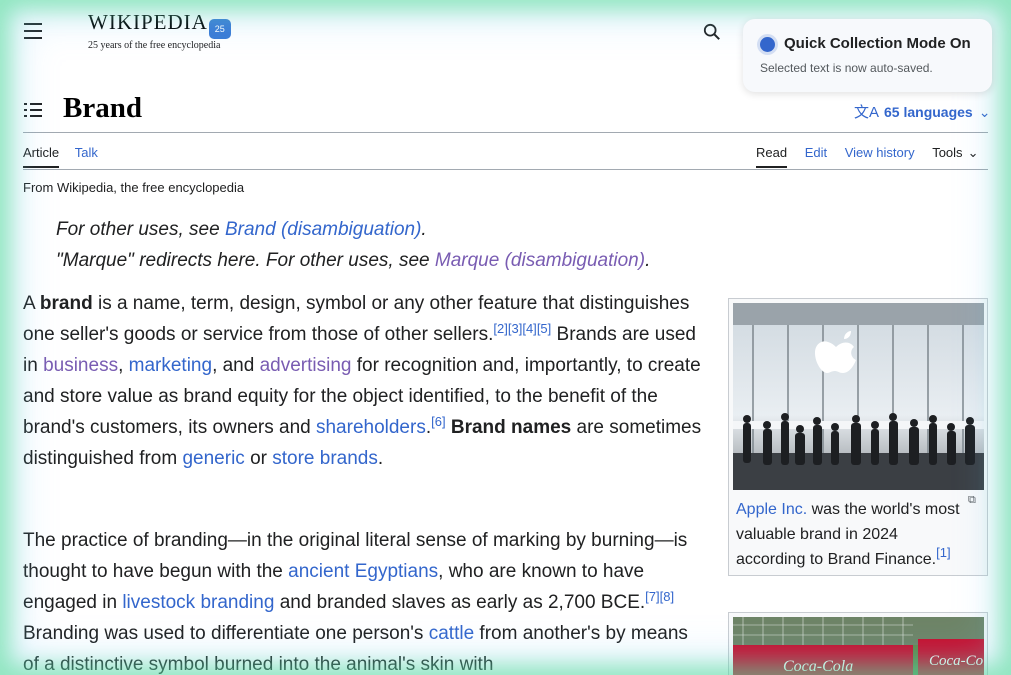 Image resolution: width=1011 pixels, height=675 pixels. I want to click on tab-view-history: View history, so click(880, 155).